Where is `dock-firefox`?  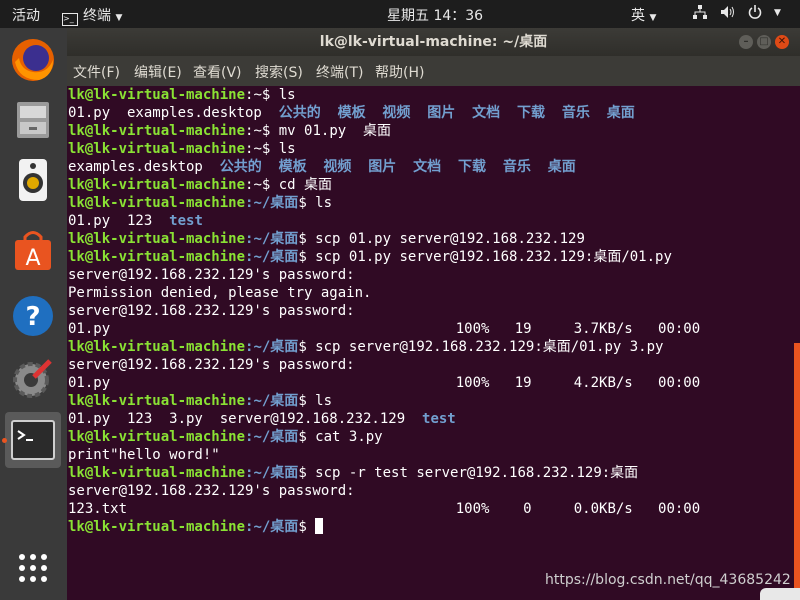 dock-firefox is located at coordinates (33, 60).